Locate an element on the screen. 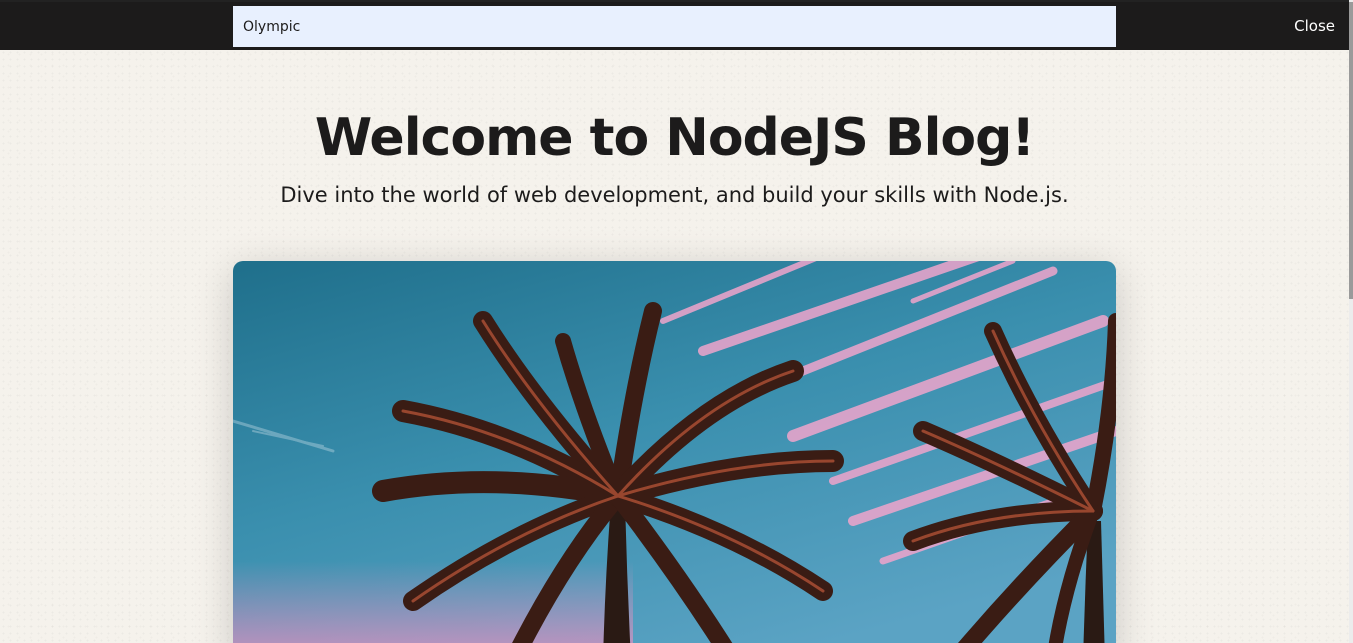 This screenshot has height=643, width=1353. search-input is located at coordinates (674, 26).